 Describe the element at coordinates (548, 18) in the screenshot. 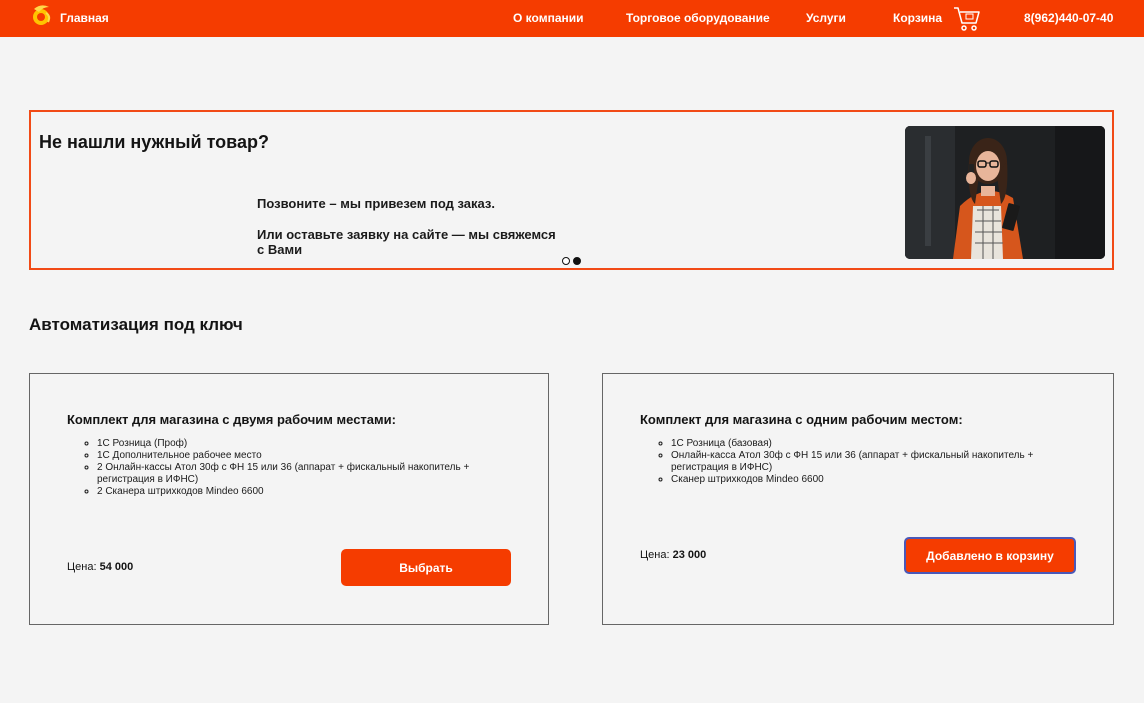

I see `nav-about-link: О компании` at that location.